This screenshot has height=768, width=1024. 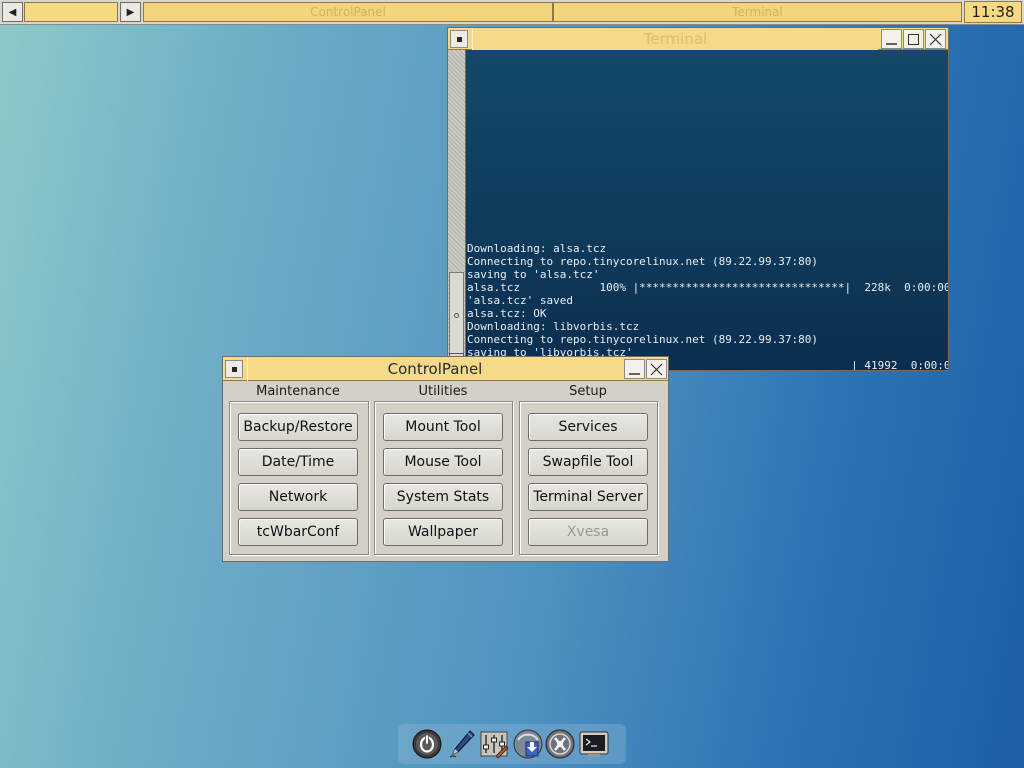 I want to click on clock: 11:38, so click(x=993, y=12).